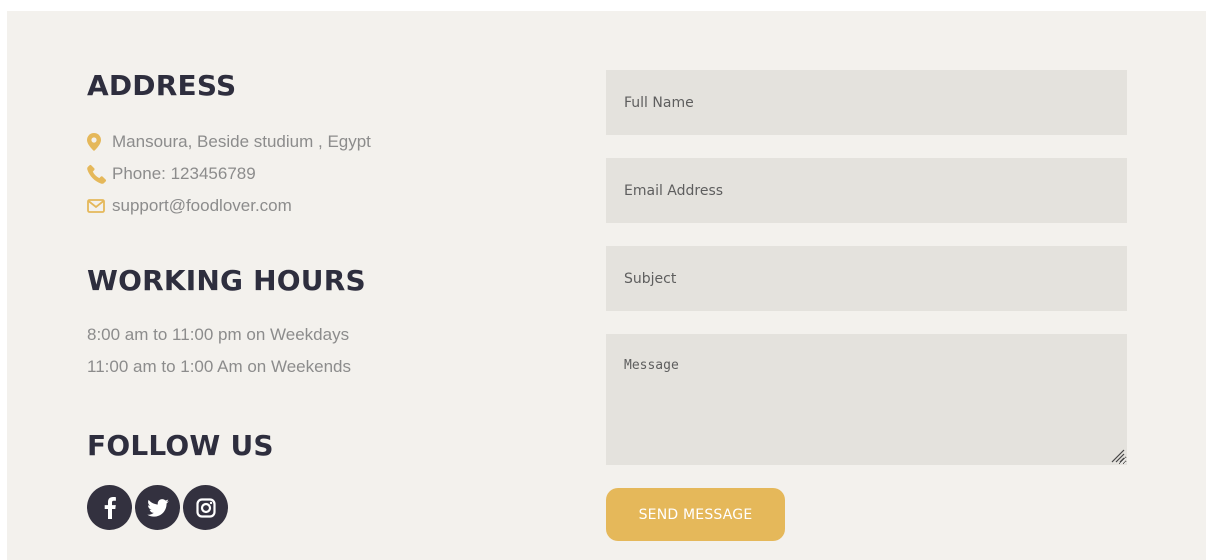 The image size is (1206, 560). What do you see at coordinates (162, 85) in the screenshot?
I see `address-heading: ADDRESS` at bounding box center [162, 85].